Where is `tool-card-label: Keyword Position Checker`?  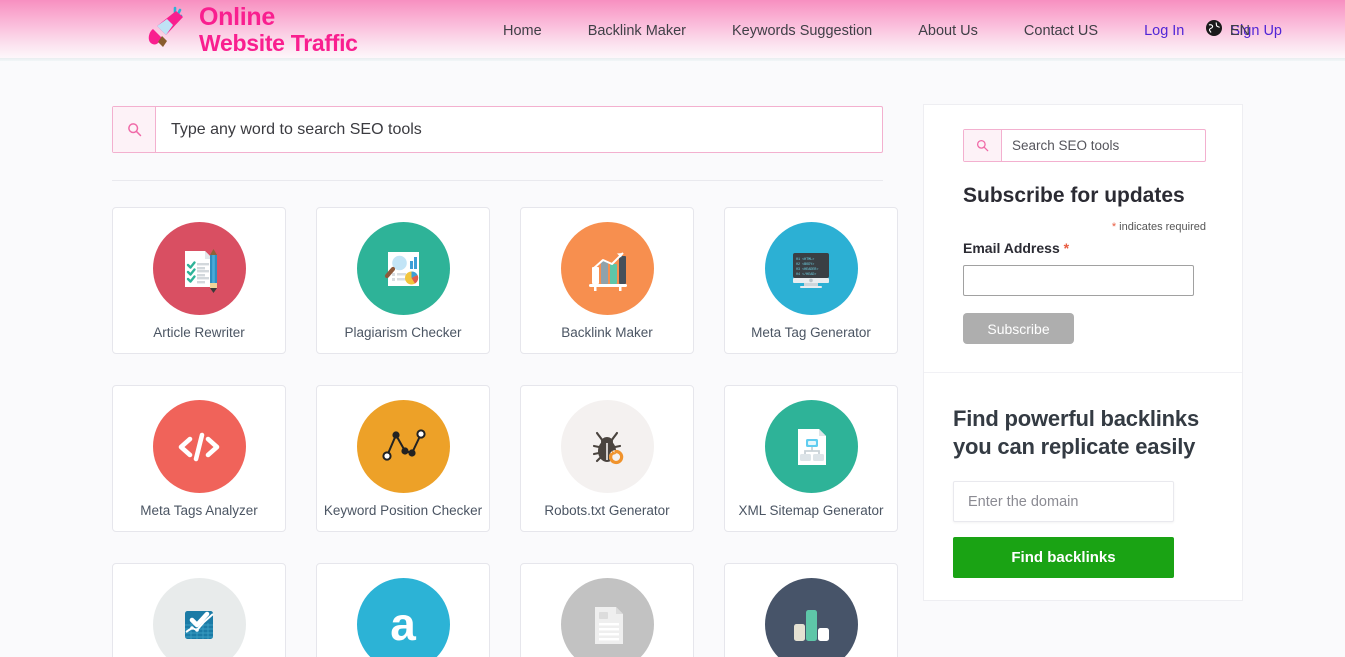
tool-card-label: Keyword Position Checker is located at coordinates (403, 510).